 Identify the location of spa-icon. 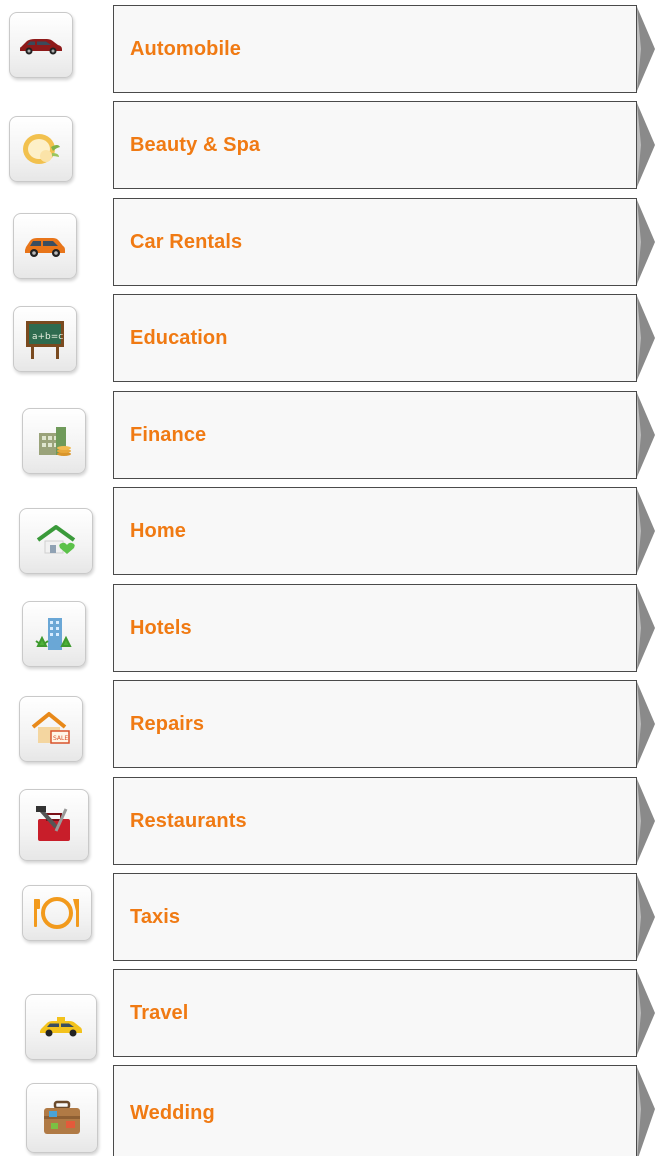
(41, 149).